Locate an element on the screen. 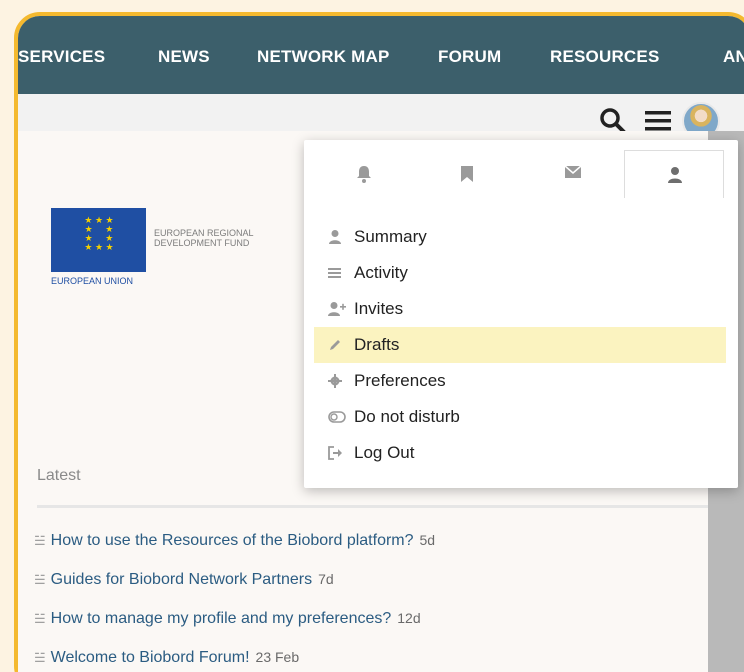 This screenshot has height=672, width=744. menu-item-label: Activity is located at coordinates (381, 272).